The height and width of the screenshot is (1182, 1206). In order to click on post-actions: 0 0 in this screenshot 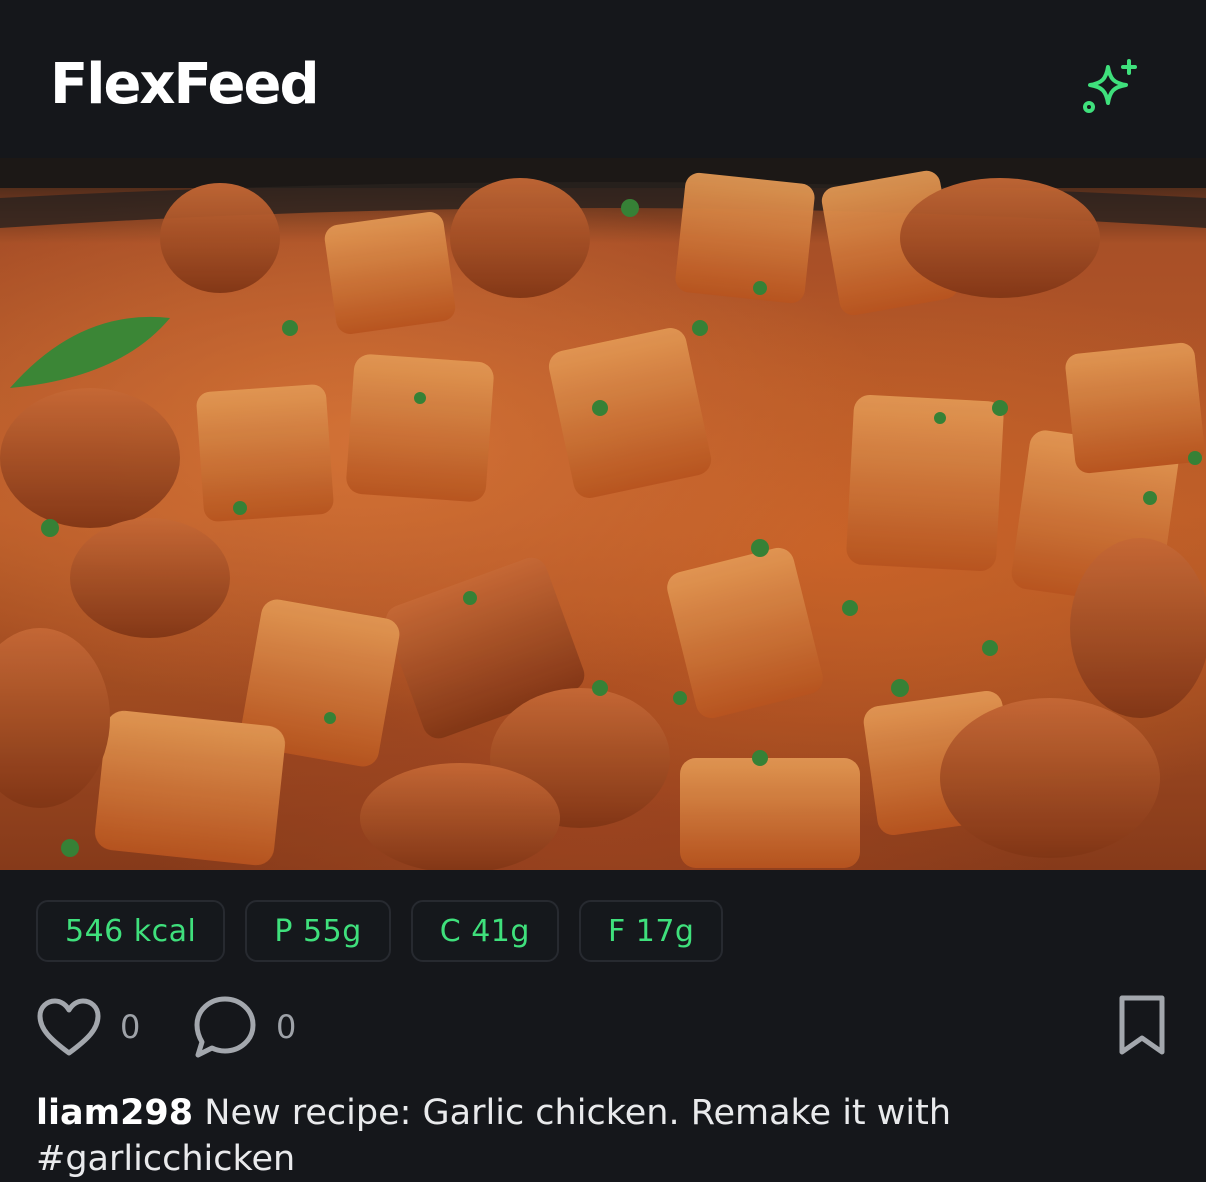, I will do `click(603, 1027)`.